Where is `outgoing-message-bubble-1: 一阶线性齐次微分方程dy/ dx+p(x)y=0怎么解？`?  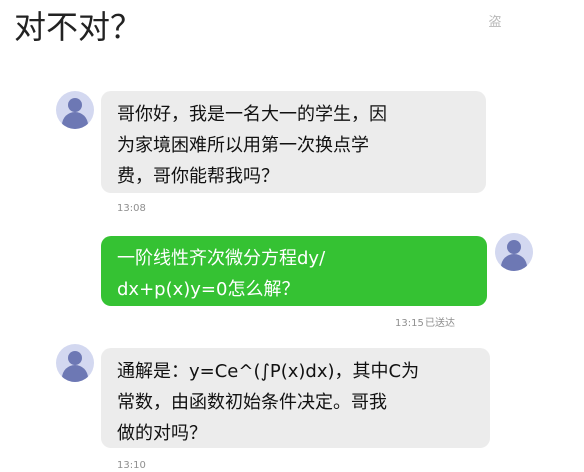 outgoing-message-bubble-1: 一阶线性齐次微分方程dy/ dx+p(x)y=0怎么解？ is located at coordinates (294, 271).